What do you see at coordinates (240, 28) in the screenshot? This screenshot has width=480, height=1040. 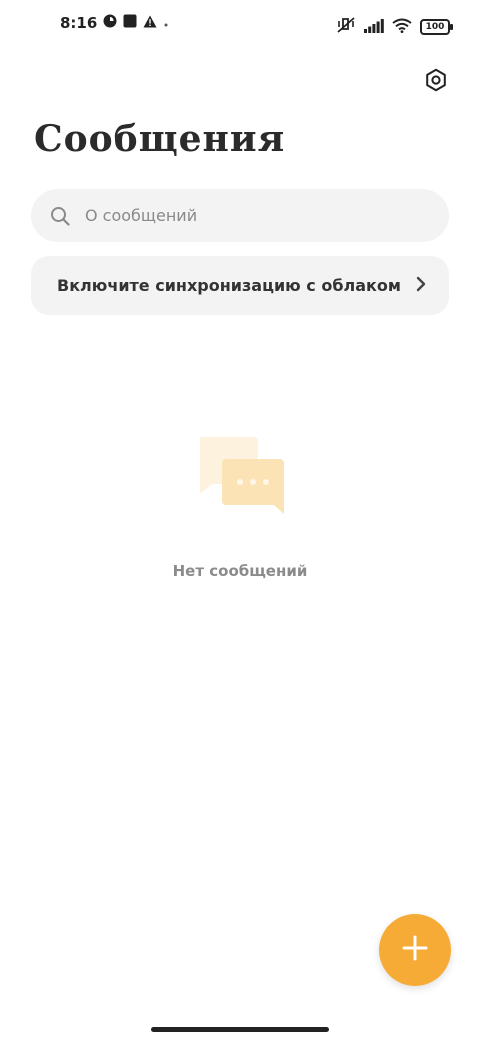 I see `status-bar: 8:16 100` at bounding box center [240, 28].